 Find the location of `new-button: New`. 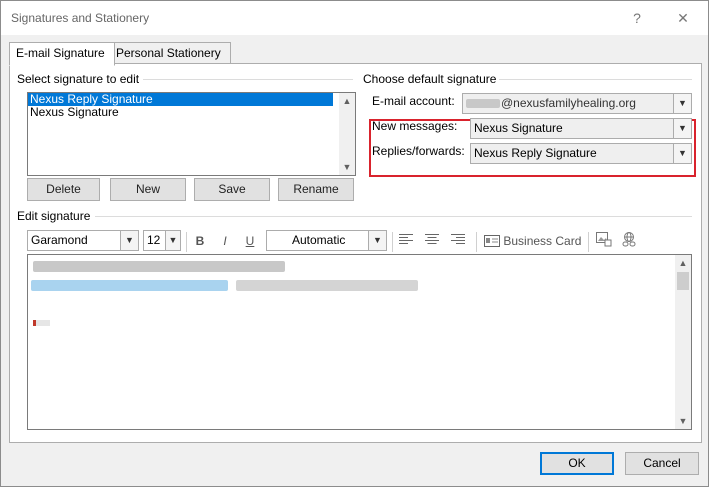

new-button: New is located at coordinates (148, 189).